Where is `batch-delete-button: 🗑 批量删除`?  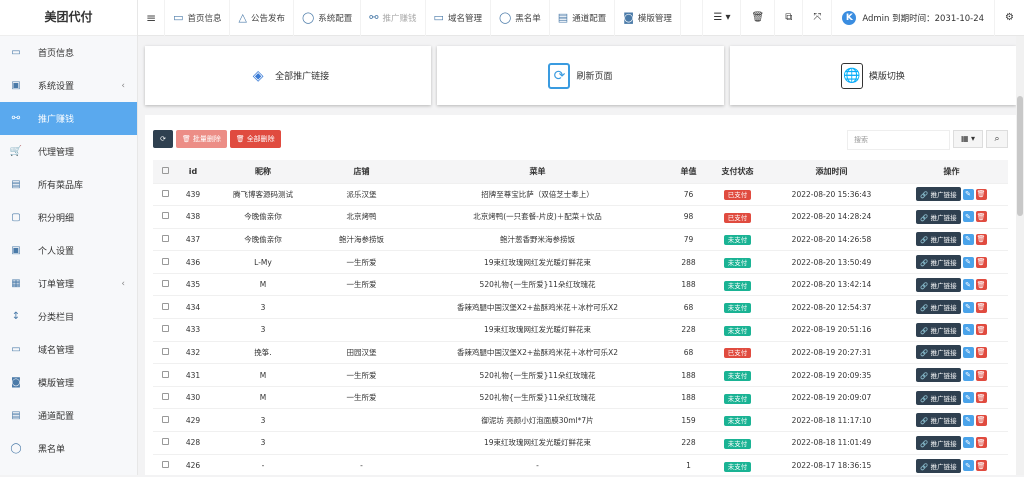 batch-delete-button: 🗑 批量删除 is located at coordinates (201, 139).